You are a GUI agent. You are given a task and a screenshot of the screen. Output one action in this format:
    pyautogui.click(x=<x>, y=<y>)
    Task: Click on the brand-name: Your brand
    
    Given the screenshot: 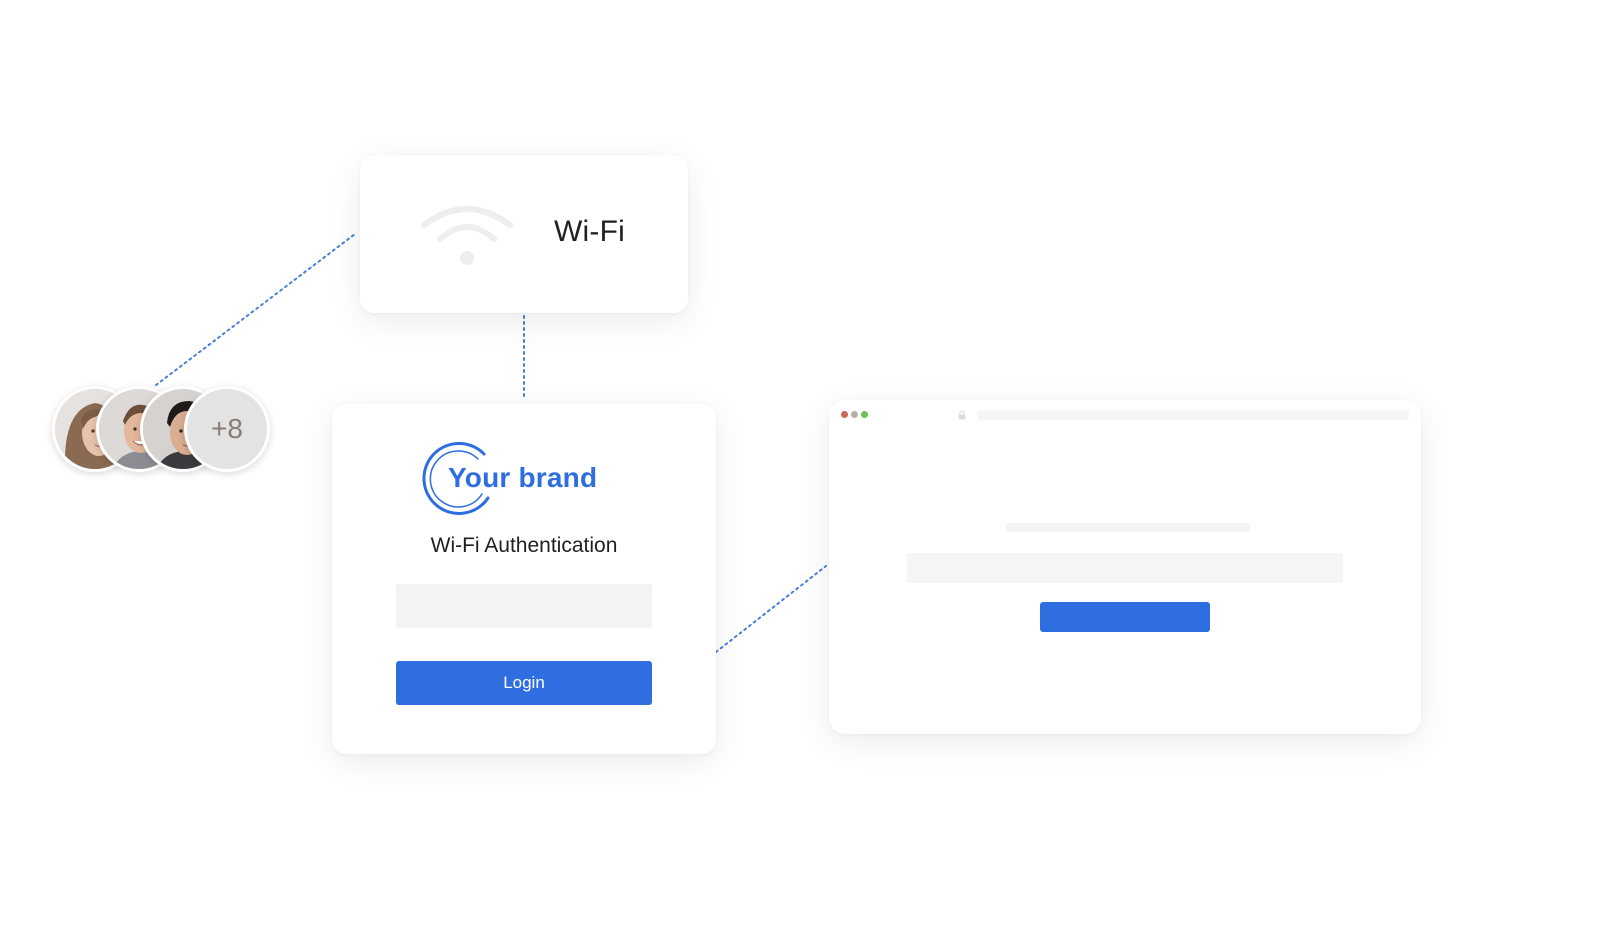 What is the action you would take?
    pyautogui.click(x=523, y=477)
    